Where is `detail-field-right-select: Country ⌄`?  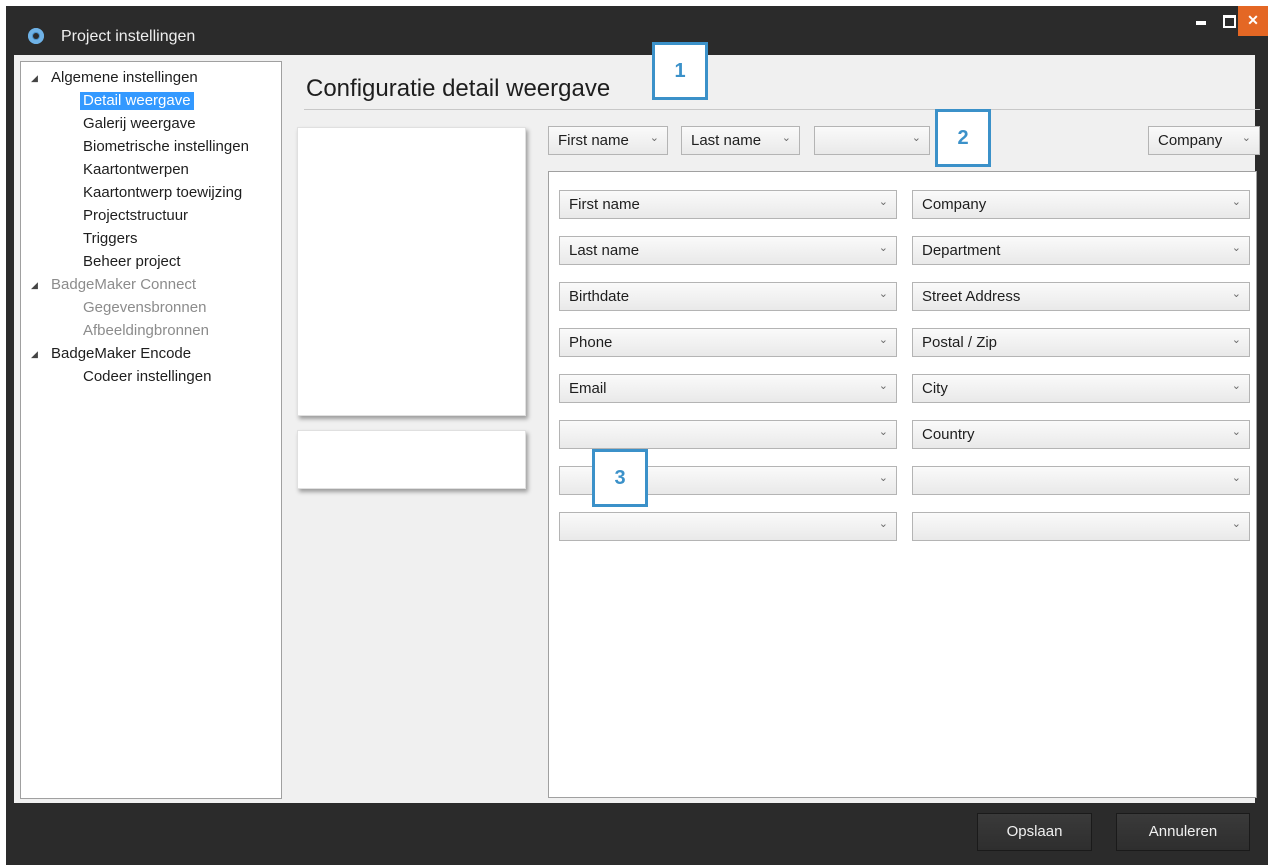 detail-field-right-select: Country ⌄ is located at coordinates (1081, 434).